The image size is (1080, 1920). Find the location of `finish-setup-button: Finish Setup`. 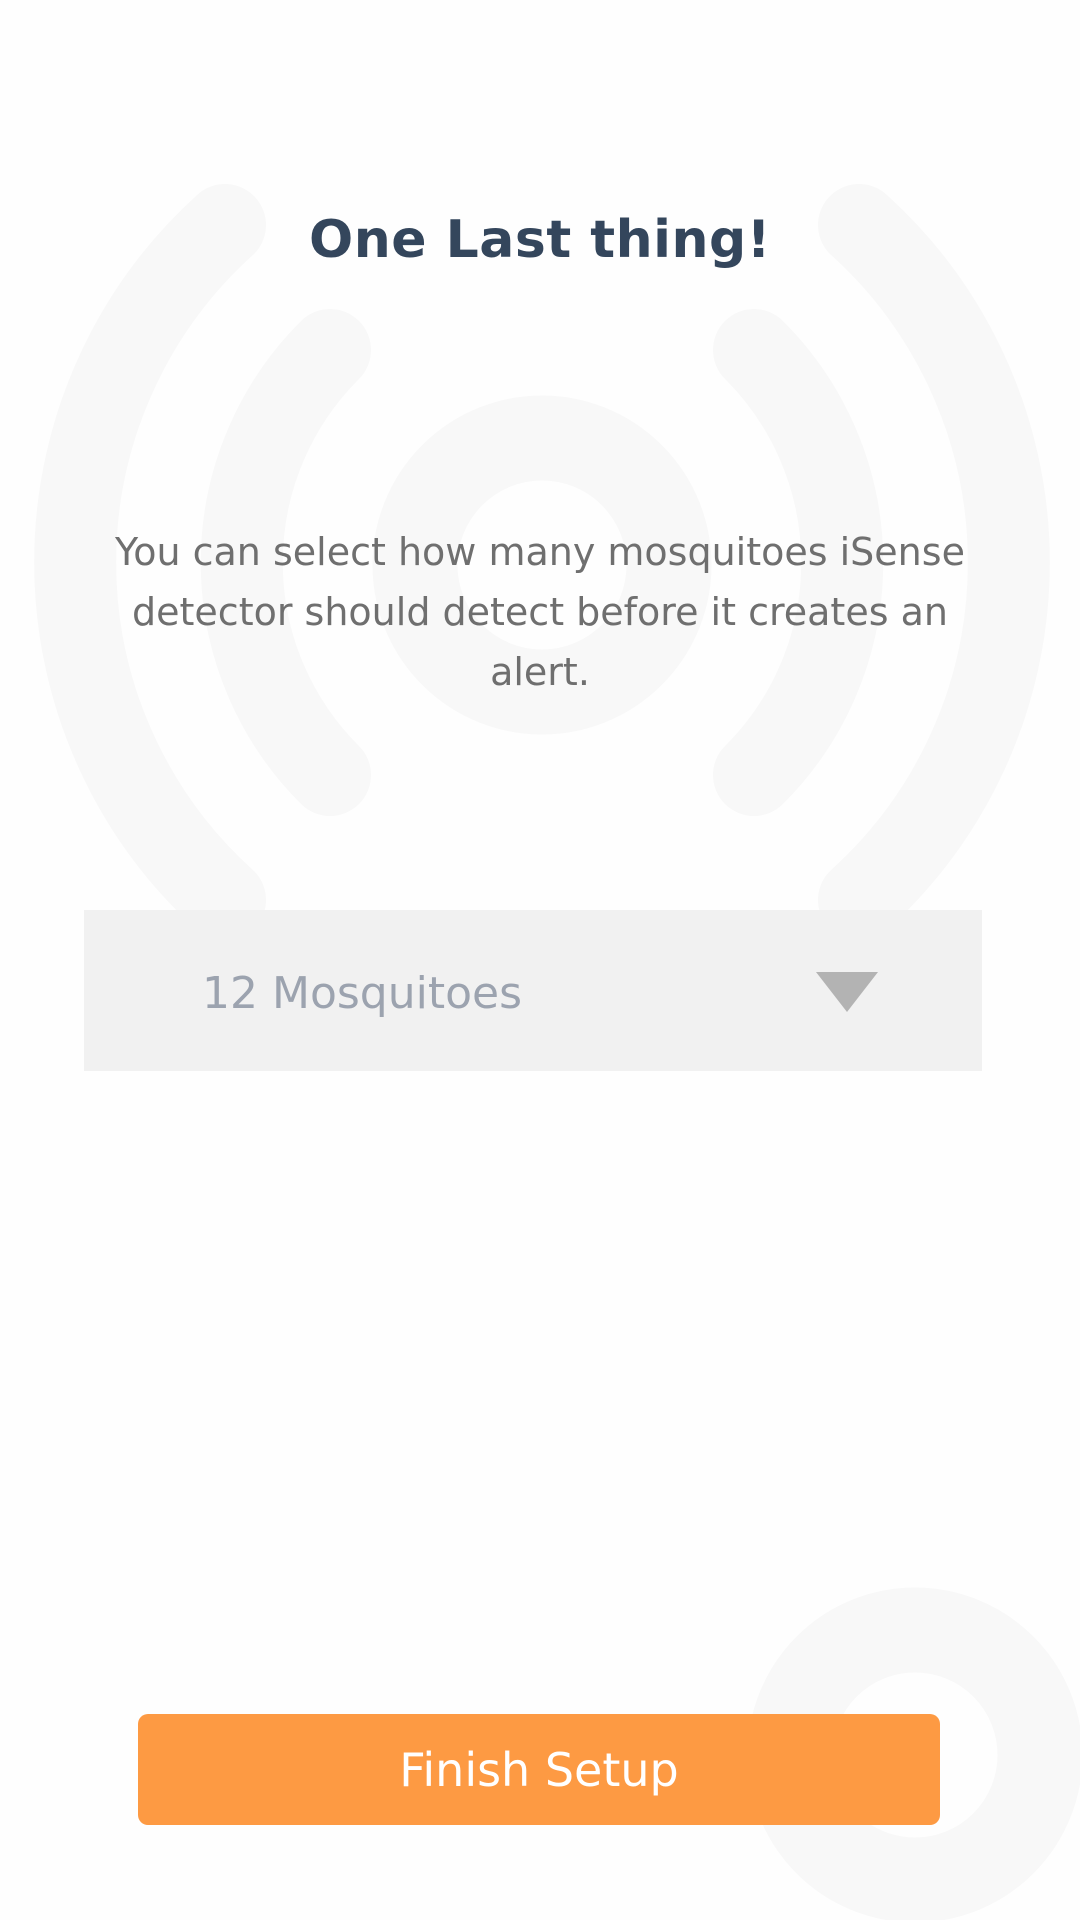

finish-setup-button: Finish Setup is located at coordinates (539, 1769).